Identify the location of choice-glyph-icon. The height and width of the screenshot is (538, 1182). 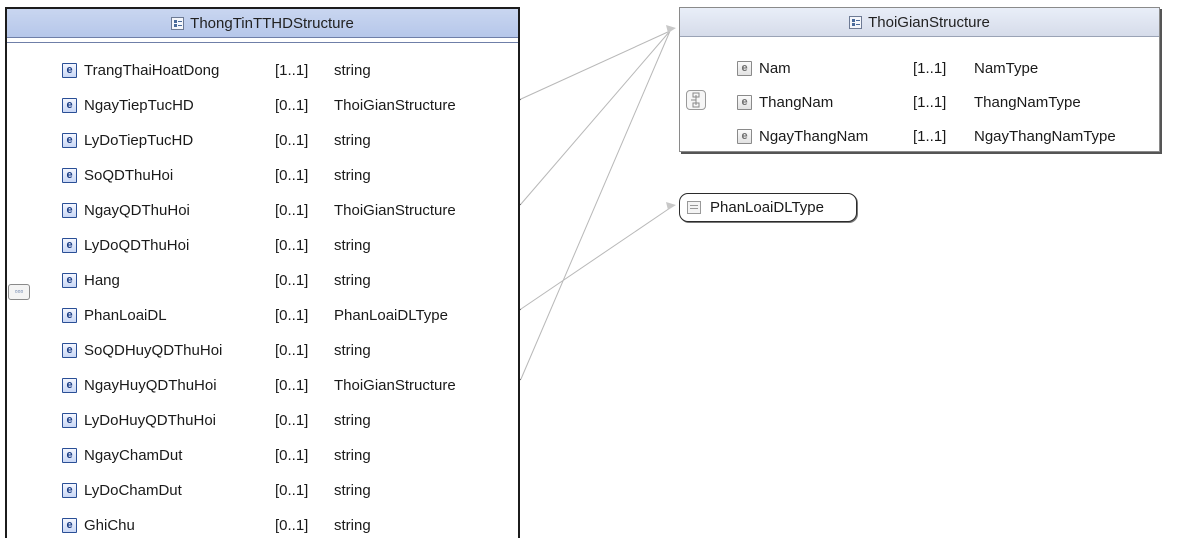
(695, 100).